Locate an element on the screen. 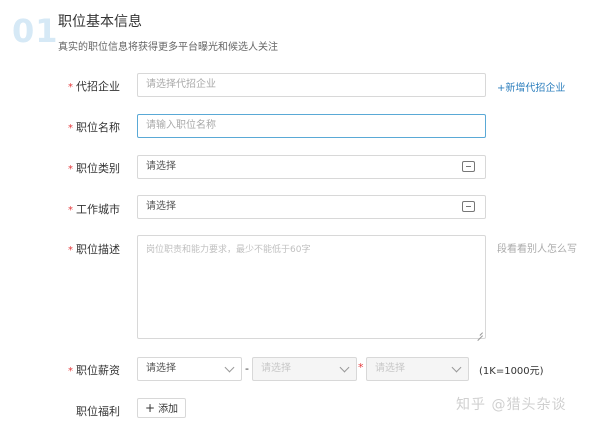 The width and height of the screenshot is (600, 426). resize-handle-icon is located at coordinates (479, 332).